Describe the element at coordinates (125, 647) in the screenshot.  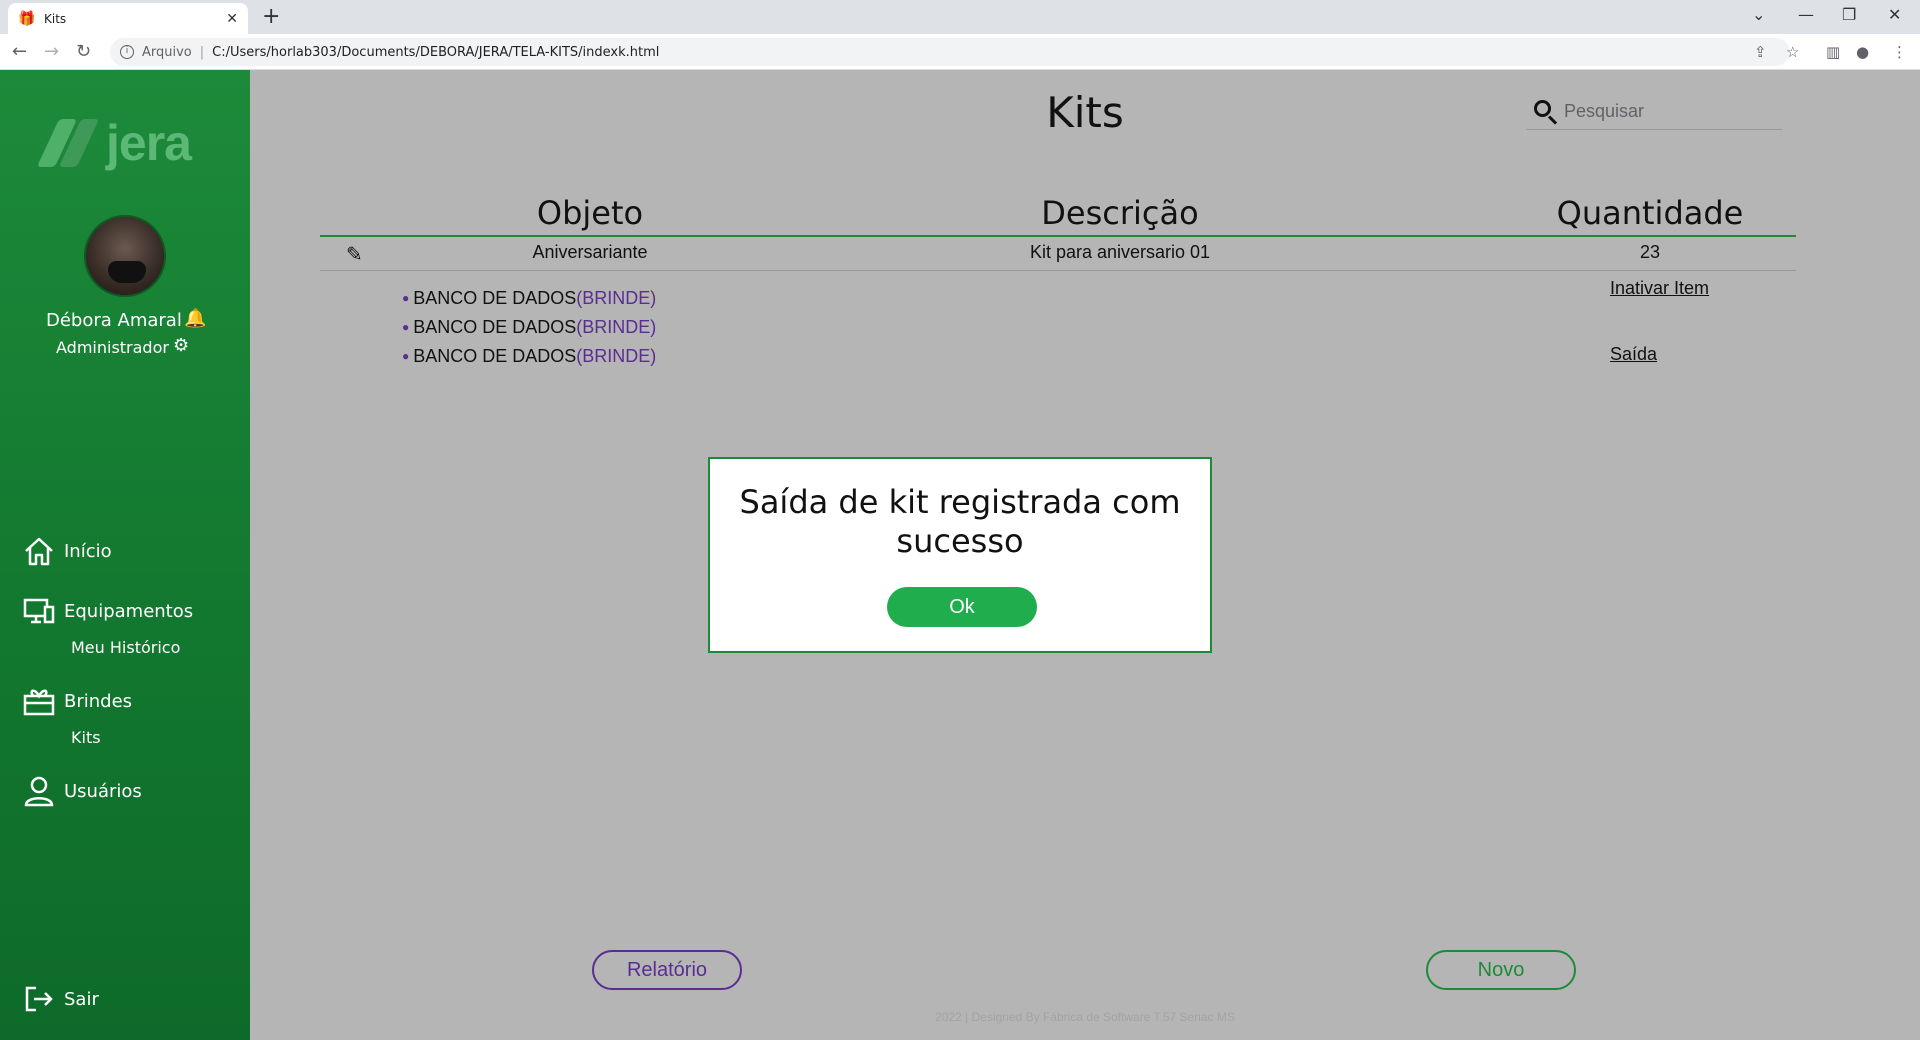
I see `sidebar-subitem-meu-historico: Meu Histórico` at that location.